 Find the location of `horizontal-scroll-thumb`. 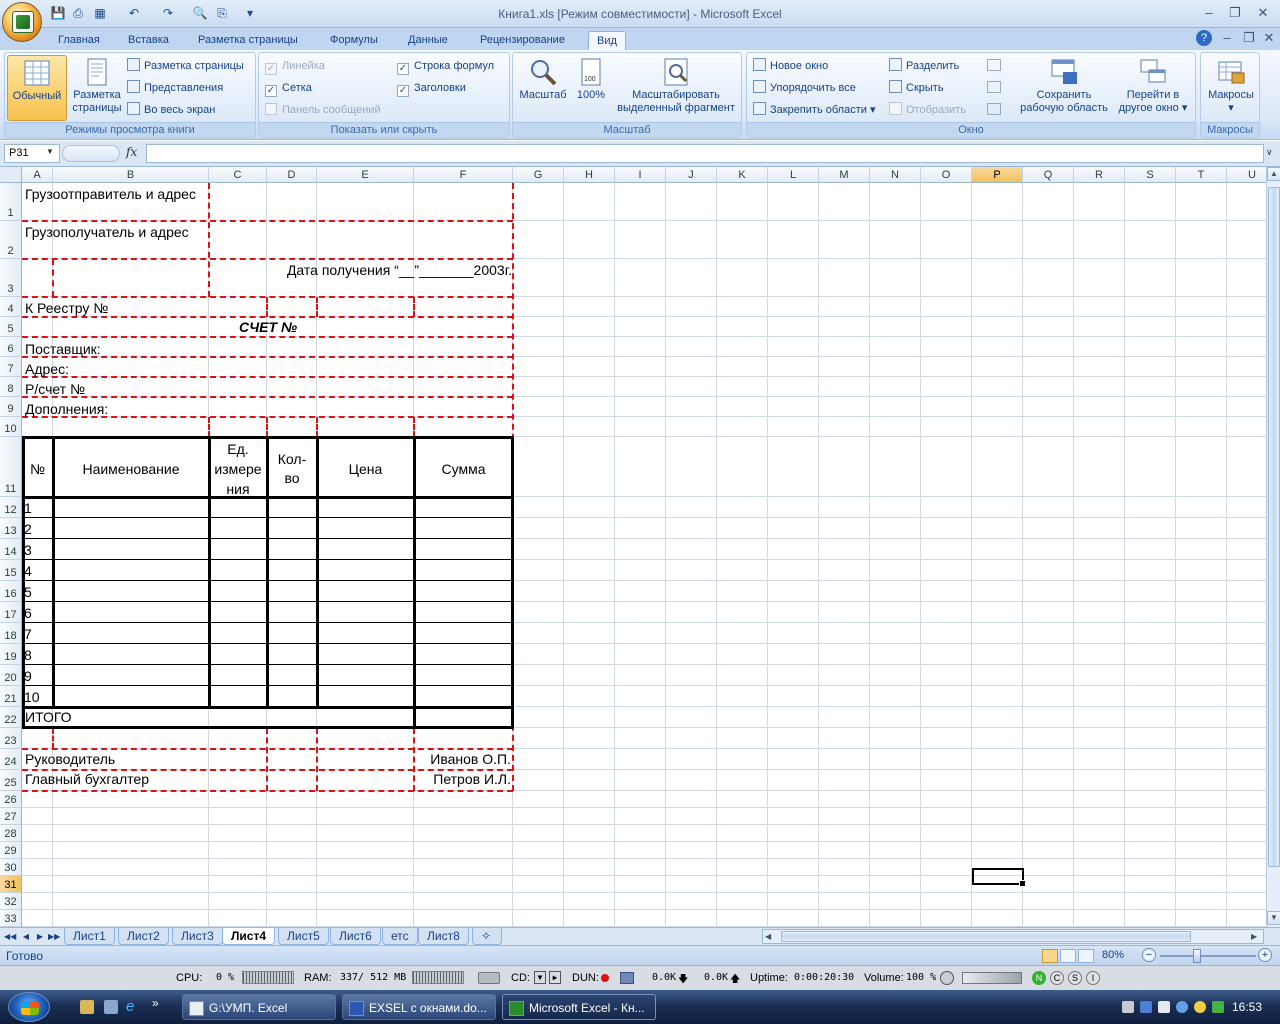

horizontal-scroll-thumb is located at coordinates (986, 936).